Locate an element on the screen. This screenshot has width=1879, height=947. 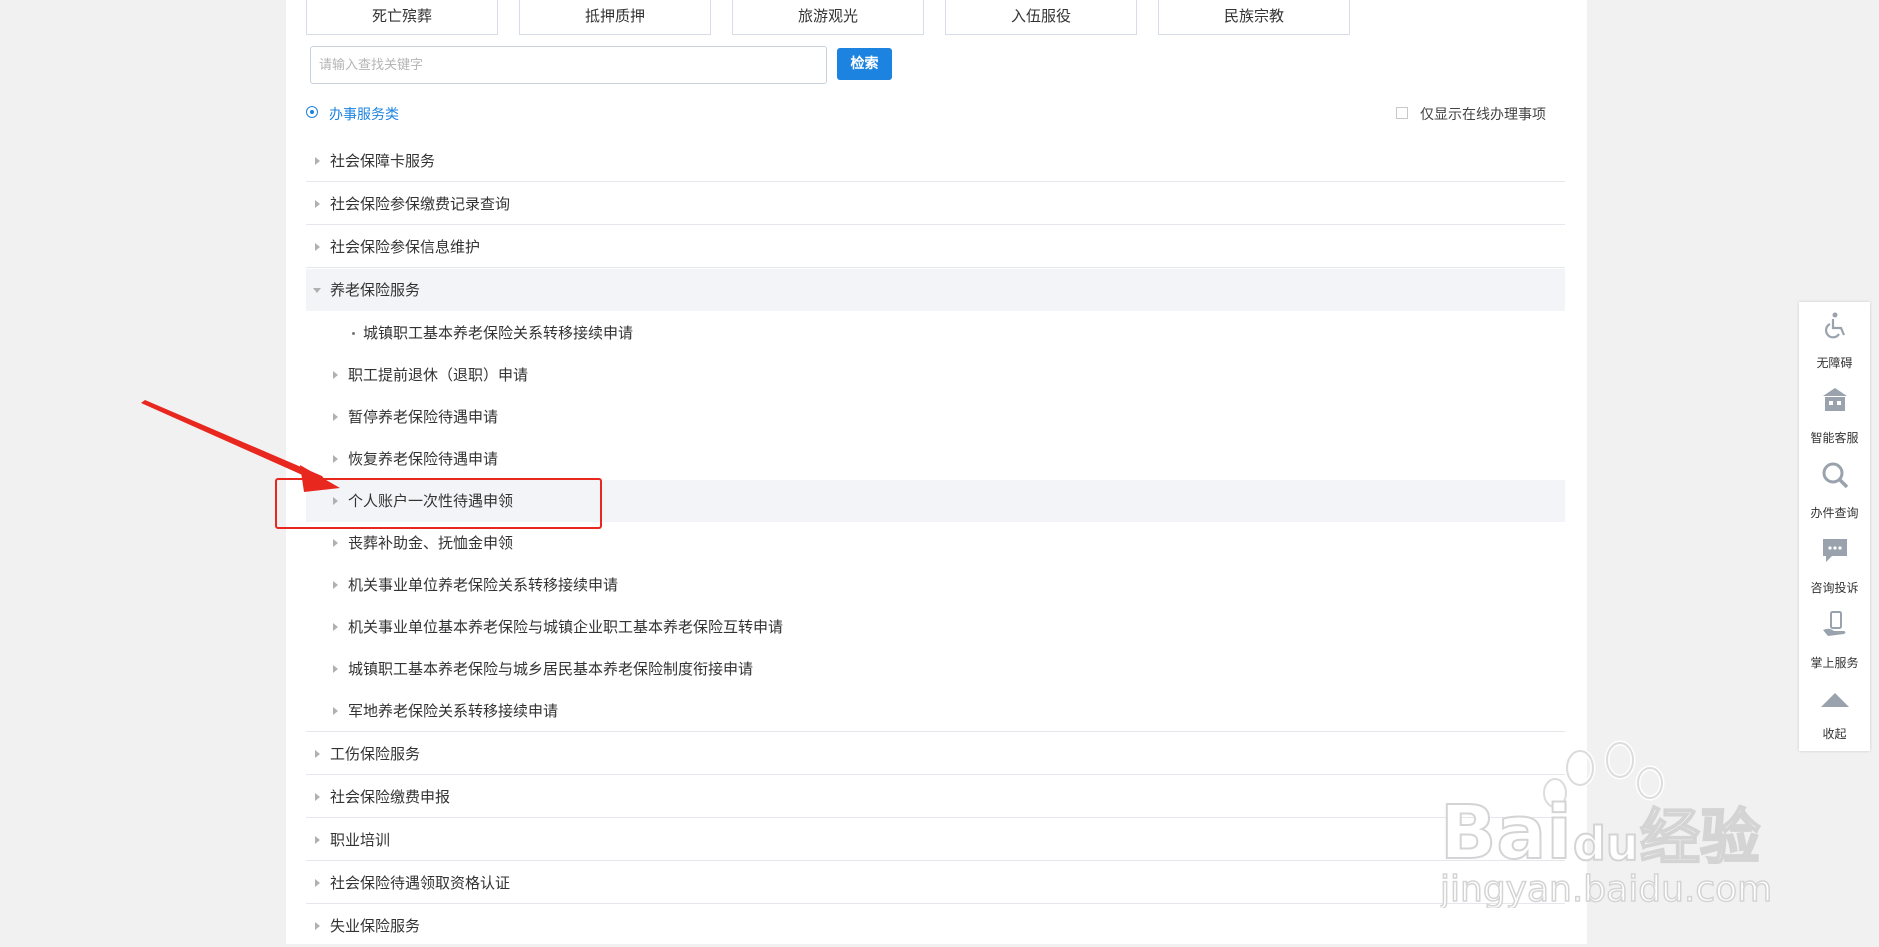
toolbar-label: 掌上服务 is located at coordinates (1834, 663).